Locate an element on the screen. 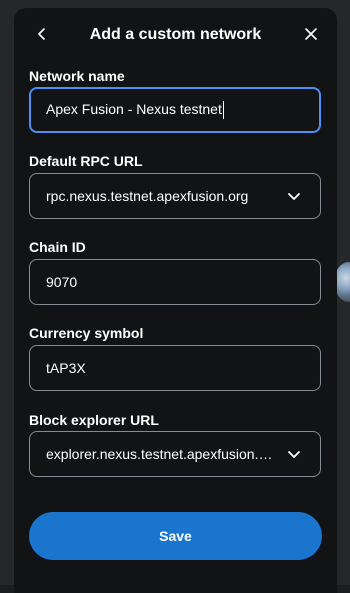 This screenshot has width=350, height=593. currency-symbol-value: tAP3X is located at coordinates (66, 368).